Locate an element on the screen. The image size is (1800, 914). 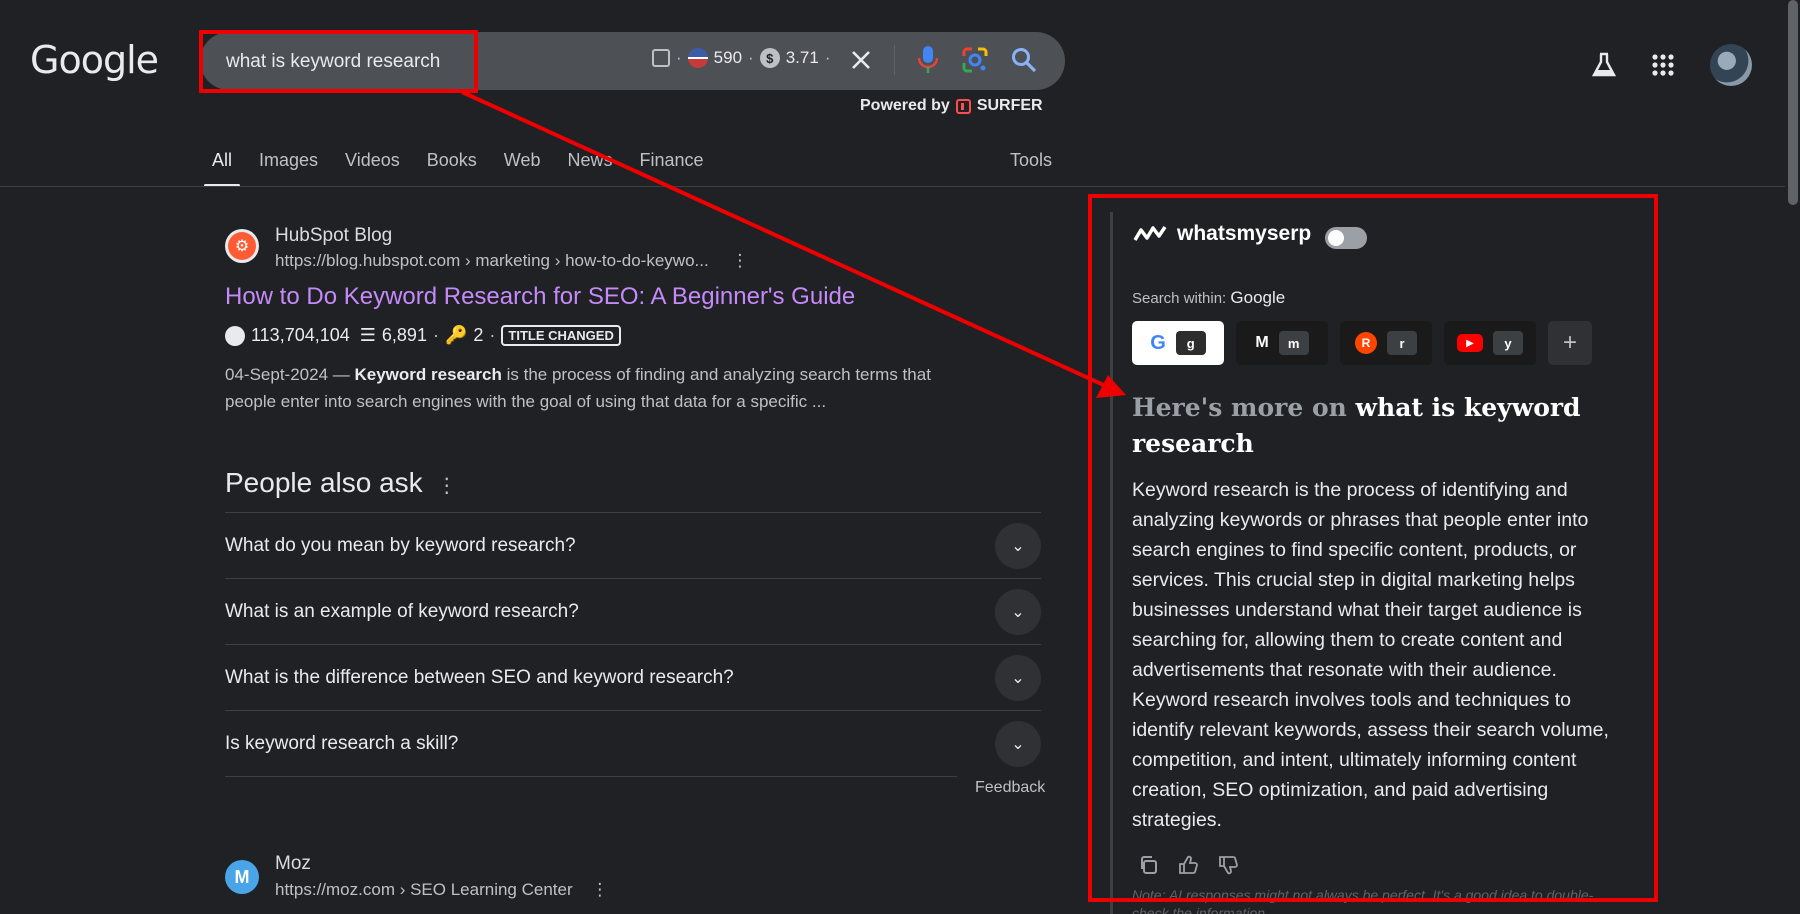
header-actions is located at coordinates (1672, 65).